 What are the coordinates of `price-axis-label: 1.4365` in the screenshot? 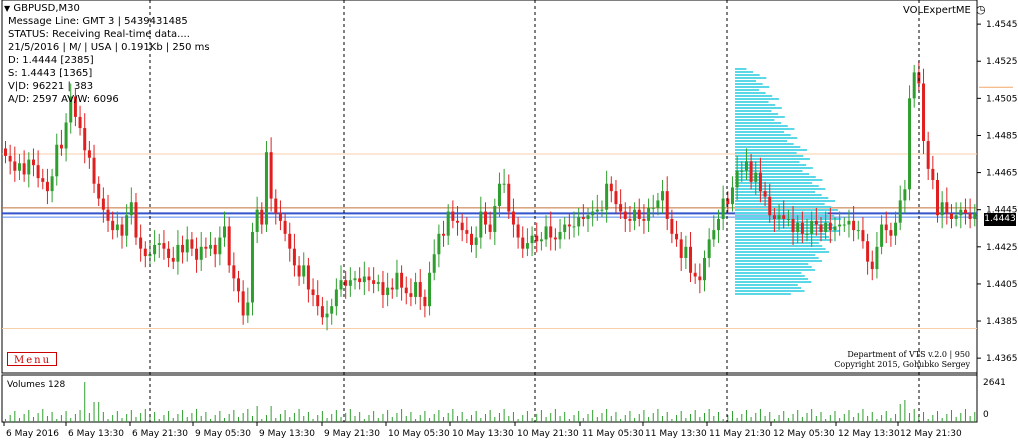 It's located at (1002, 359).